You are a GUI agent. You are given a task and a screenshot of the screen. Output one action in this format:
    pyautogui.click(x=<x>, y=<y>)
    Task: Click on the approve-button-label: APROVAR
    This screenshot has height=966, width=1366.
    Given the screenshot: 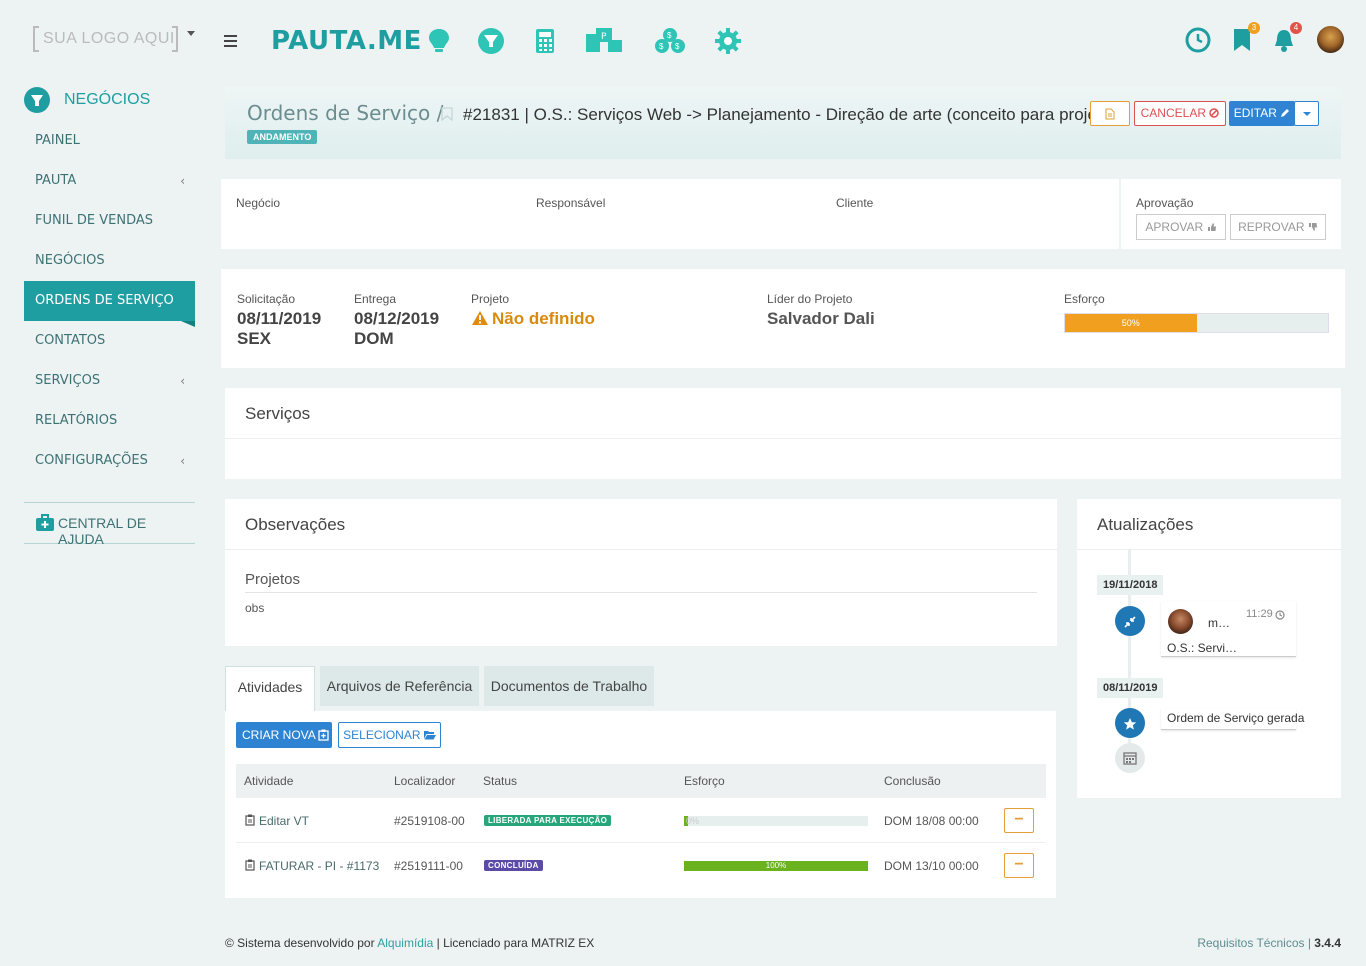 What is the action you would take?
    pyautogui.click(x=1174, y=227)
    